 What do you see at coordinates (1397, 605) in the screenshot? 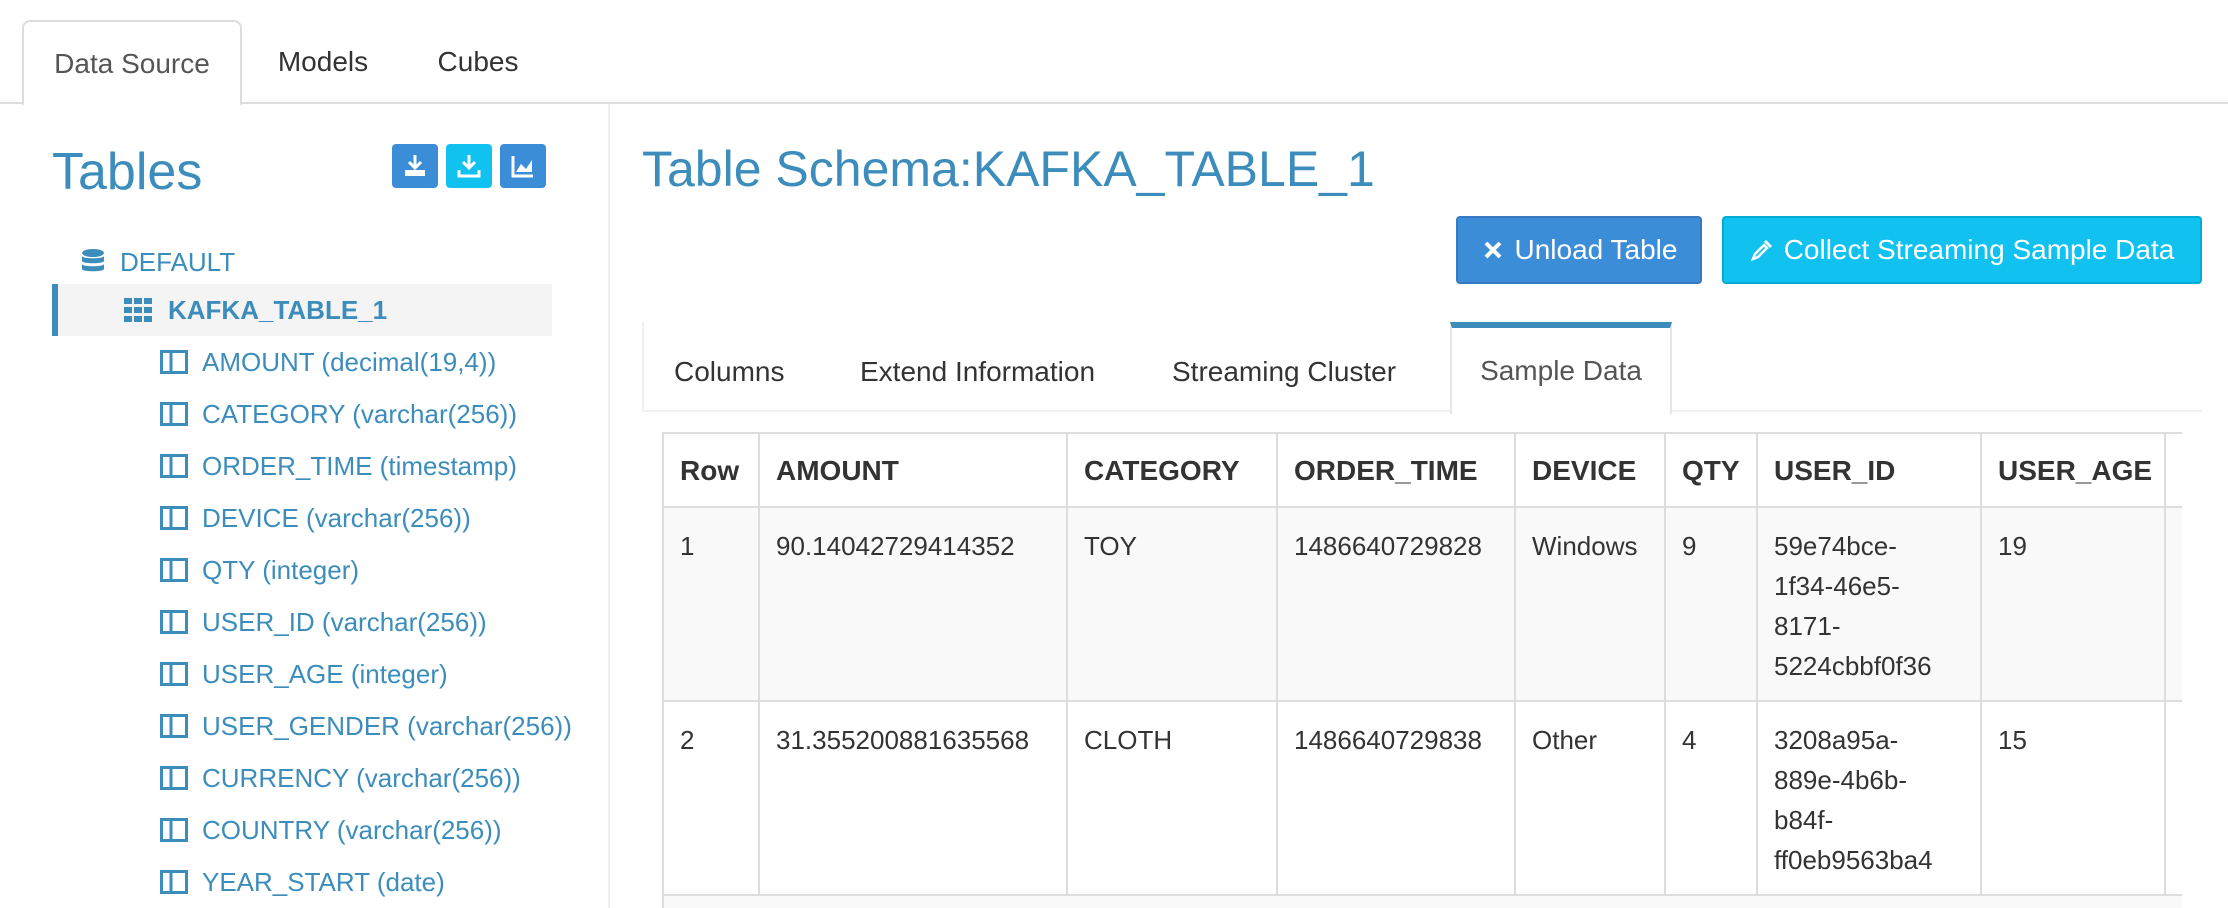
I see `table-cell: 1486640729828` at bounding box center [1397, 605].